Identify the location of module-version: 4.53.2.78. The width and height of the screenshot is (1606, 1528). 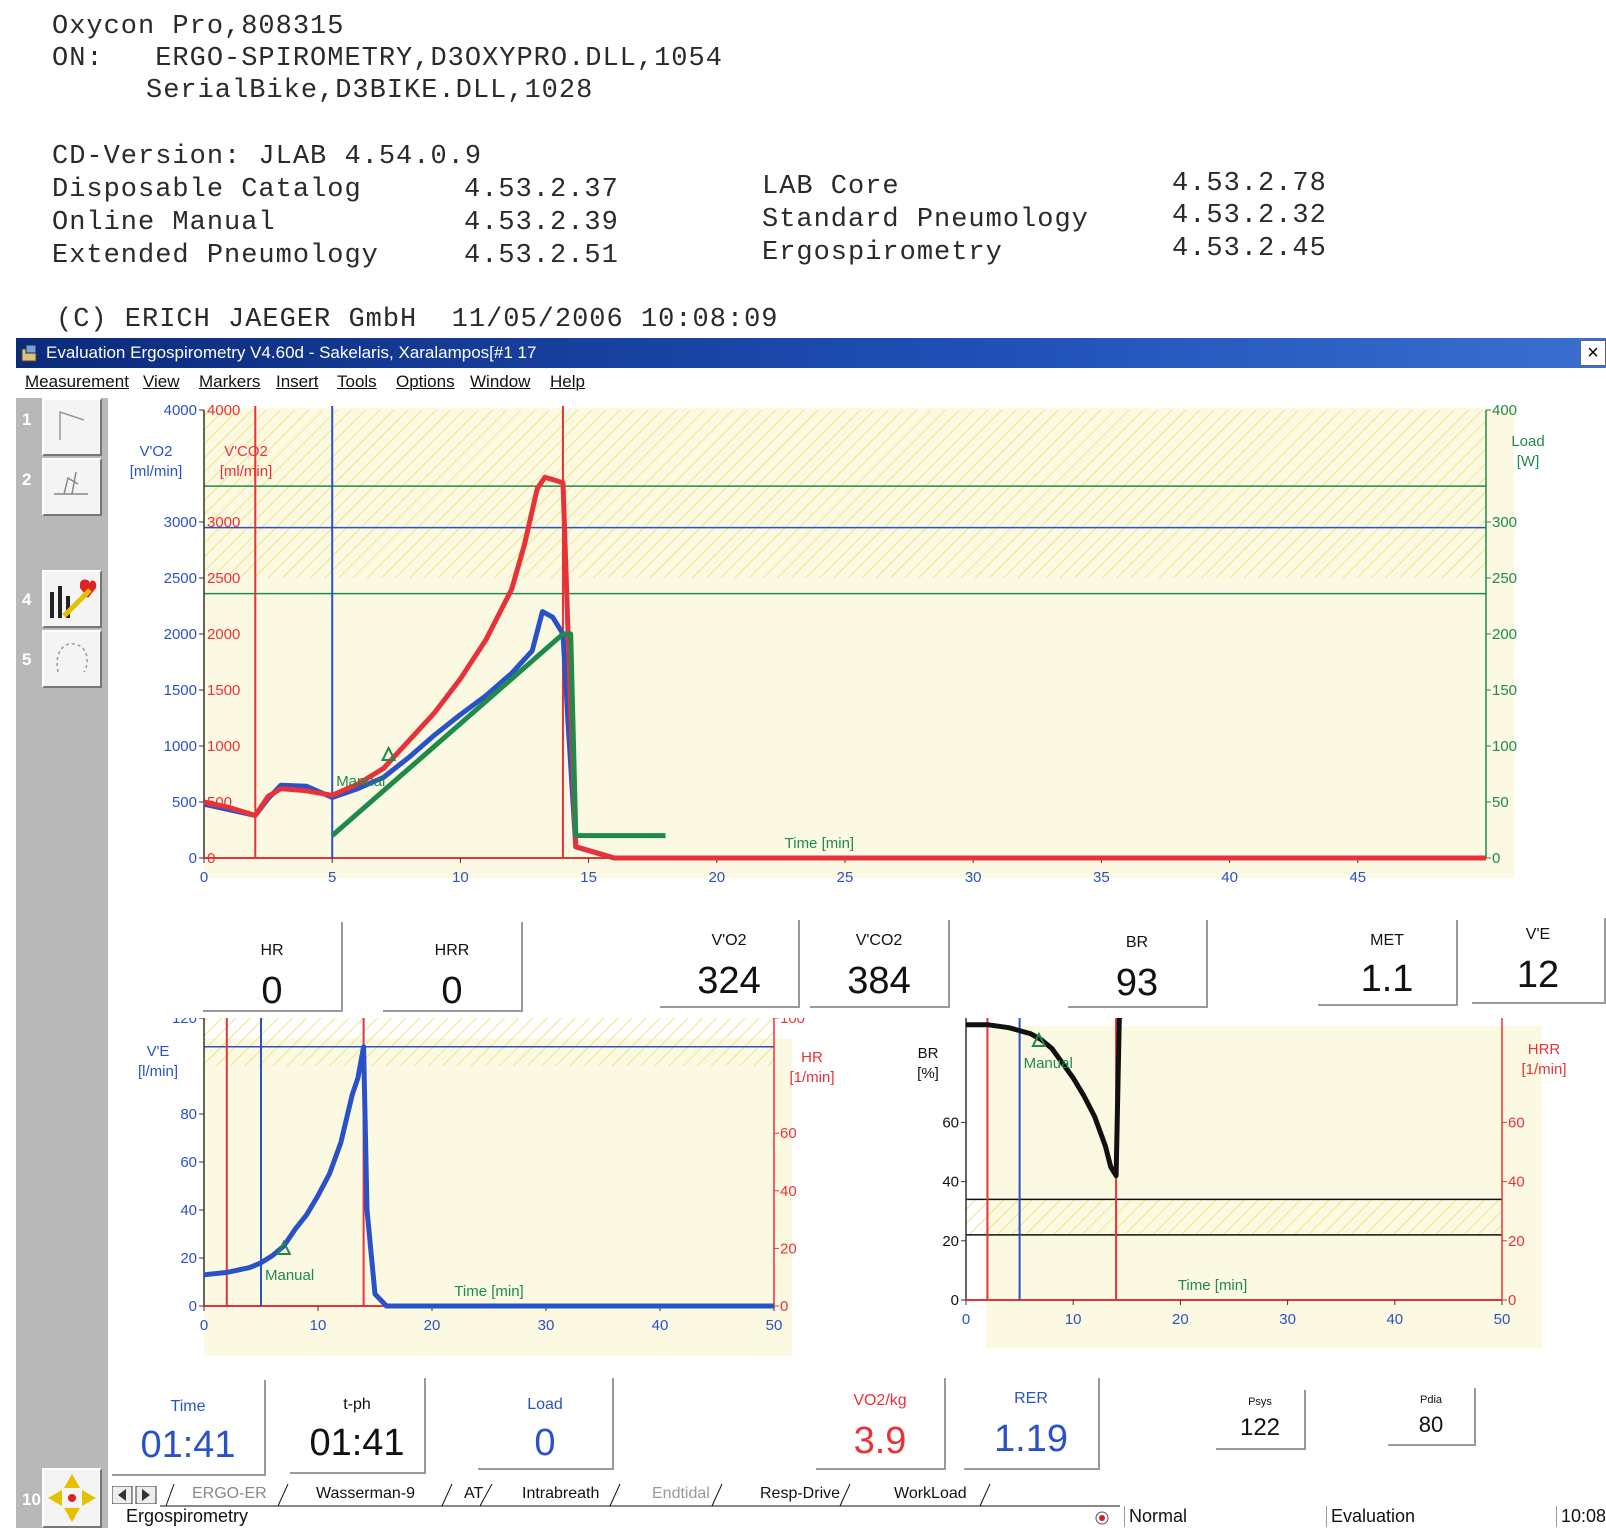
(1249, 184).